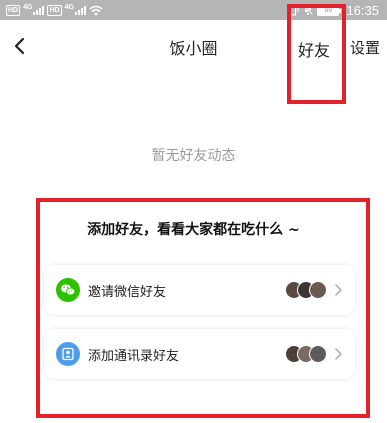 This screenshot has width=387, height=423. What do you see at coordinates (329, 10) in the screenshot?
I see `battery-icon: 86` at bounding box center [329, 10].